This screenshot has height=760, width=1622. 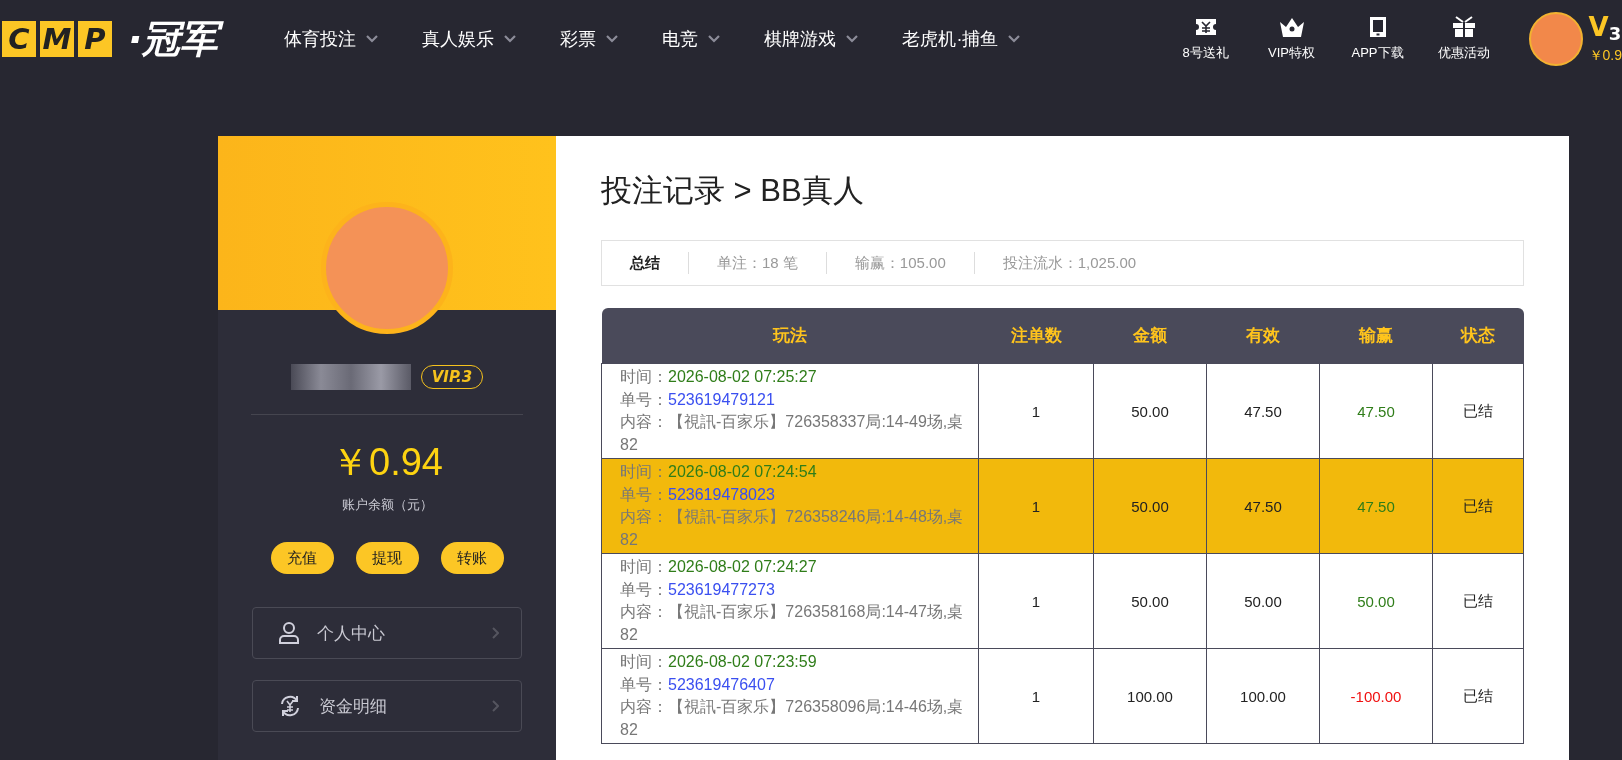 I want to click on valid-amount: 100.00, so click(x=1263, y=696).